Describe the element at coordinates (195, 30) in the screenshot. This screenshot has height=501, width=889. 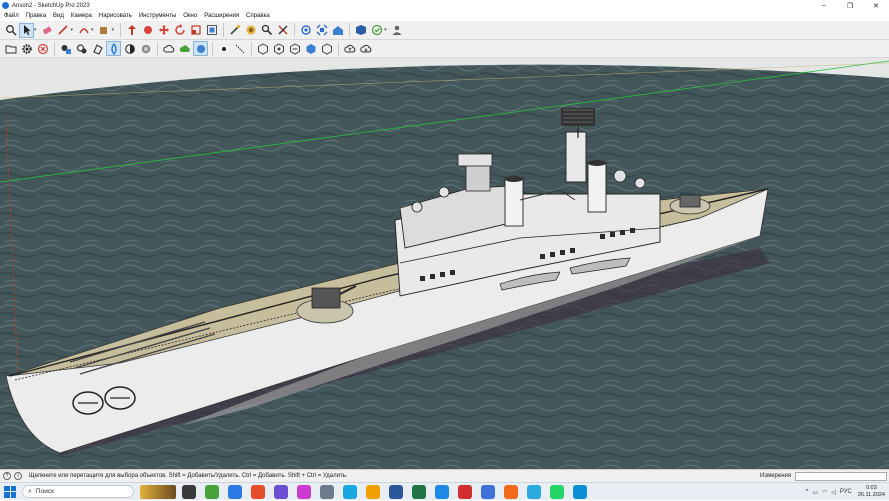
I see `scale-icon` at that location.